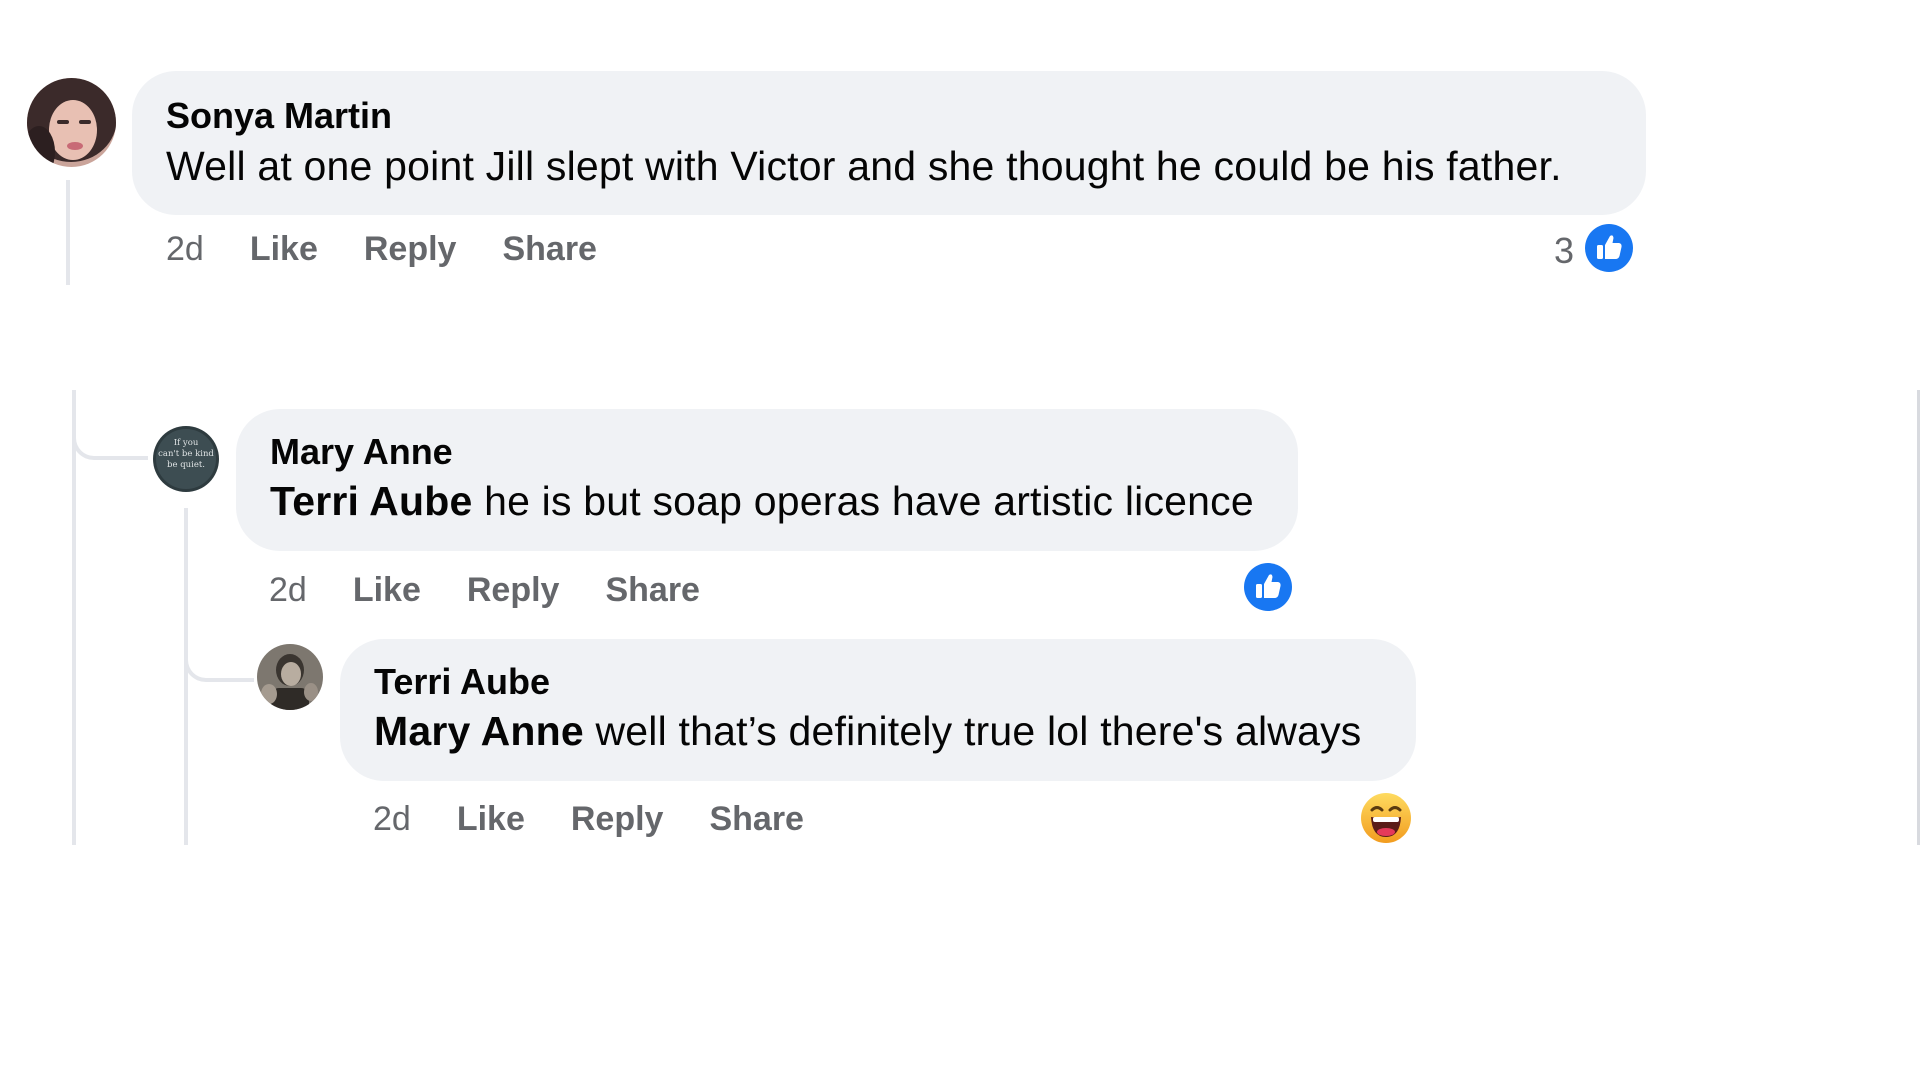 The height and width of the screenshot is (1080, 1920). I want to click on thread-line-nested, so click(186, 676).